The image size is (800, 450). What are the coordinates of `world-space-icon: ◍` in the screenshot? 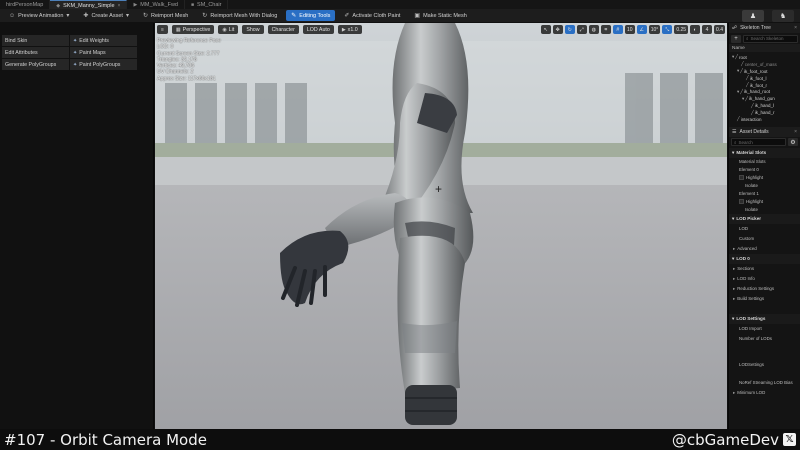 It's located at (593, 29).